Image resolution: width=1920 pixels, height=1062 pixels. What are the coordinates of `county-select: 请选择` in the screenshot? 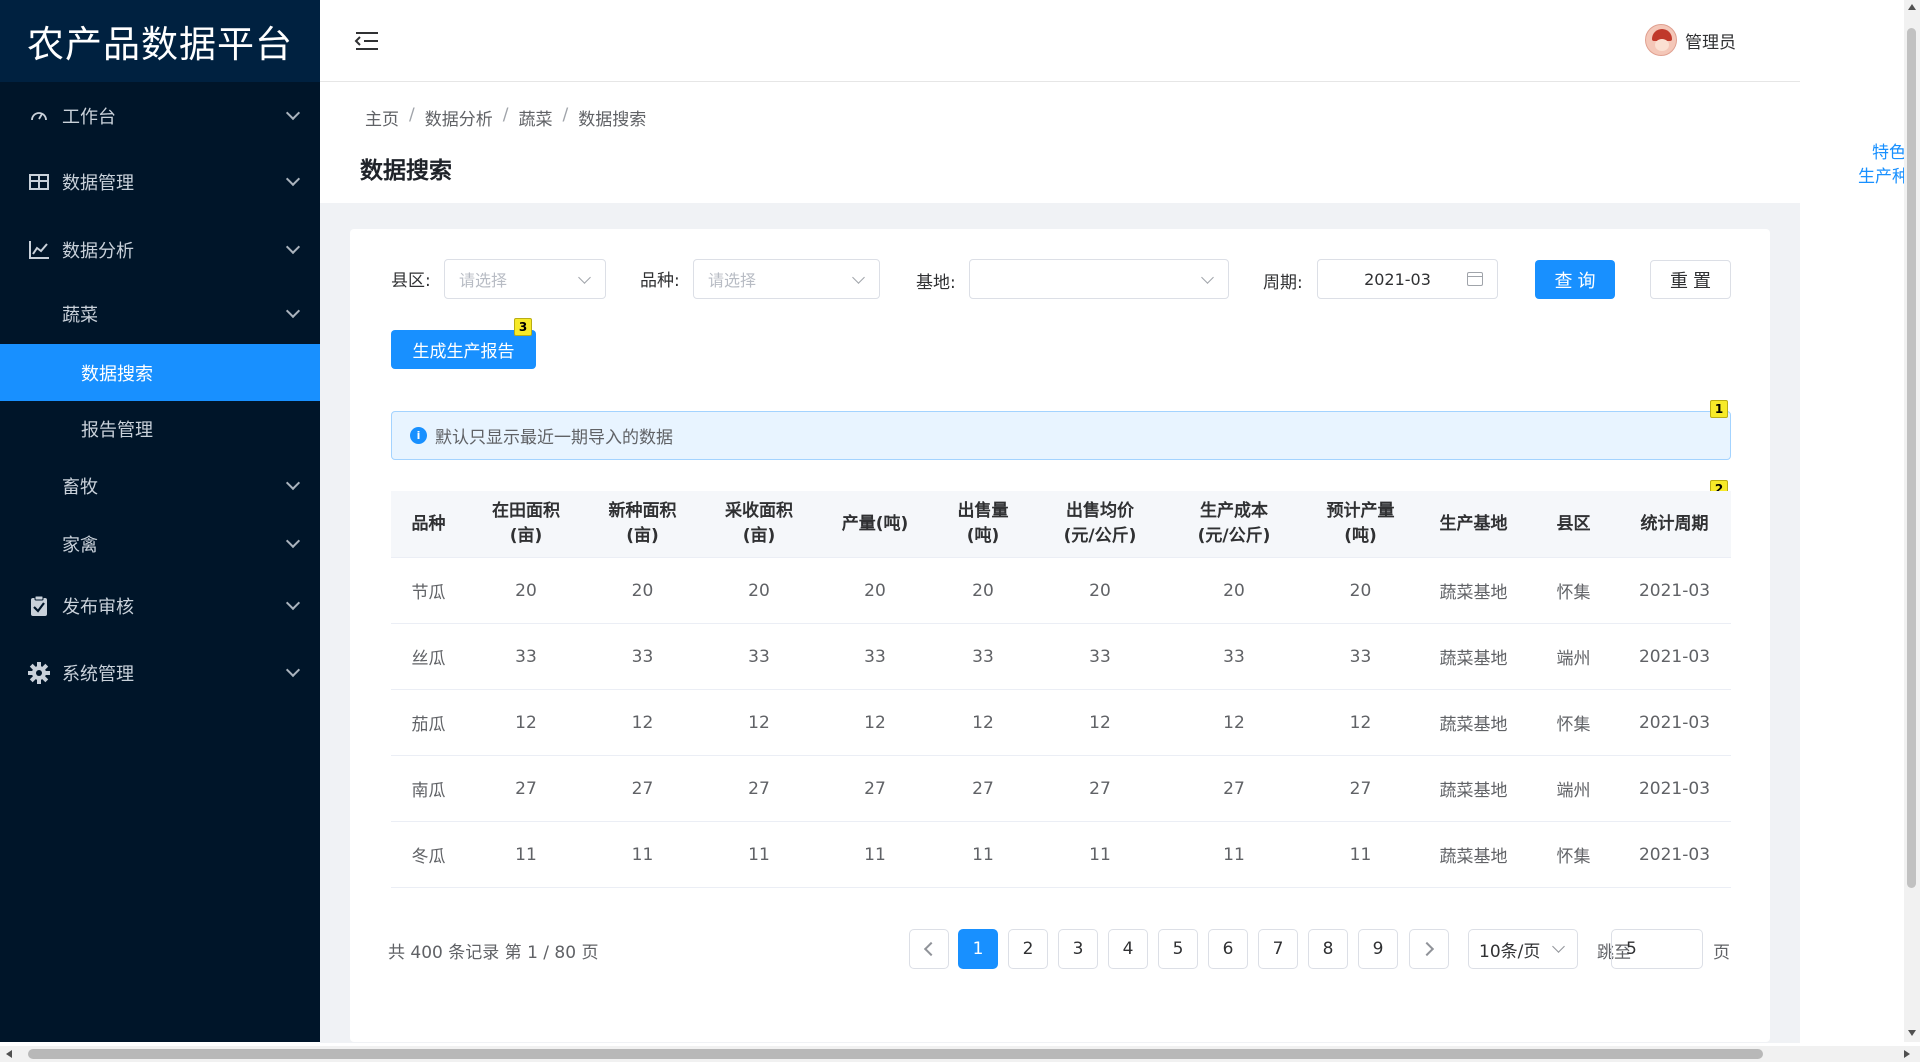 It's located at (525, 279).